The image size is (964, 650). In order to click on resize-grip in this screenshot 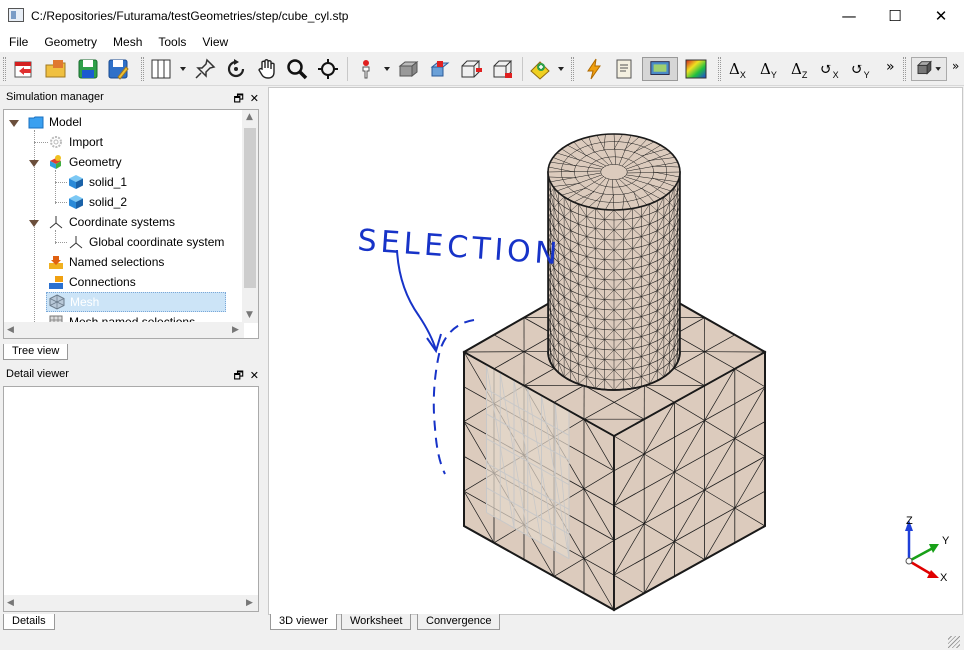, I will do `click(954, 642)`.